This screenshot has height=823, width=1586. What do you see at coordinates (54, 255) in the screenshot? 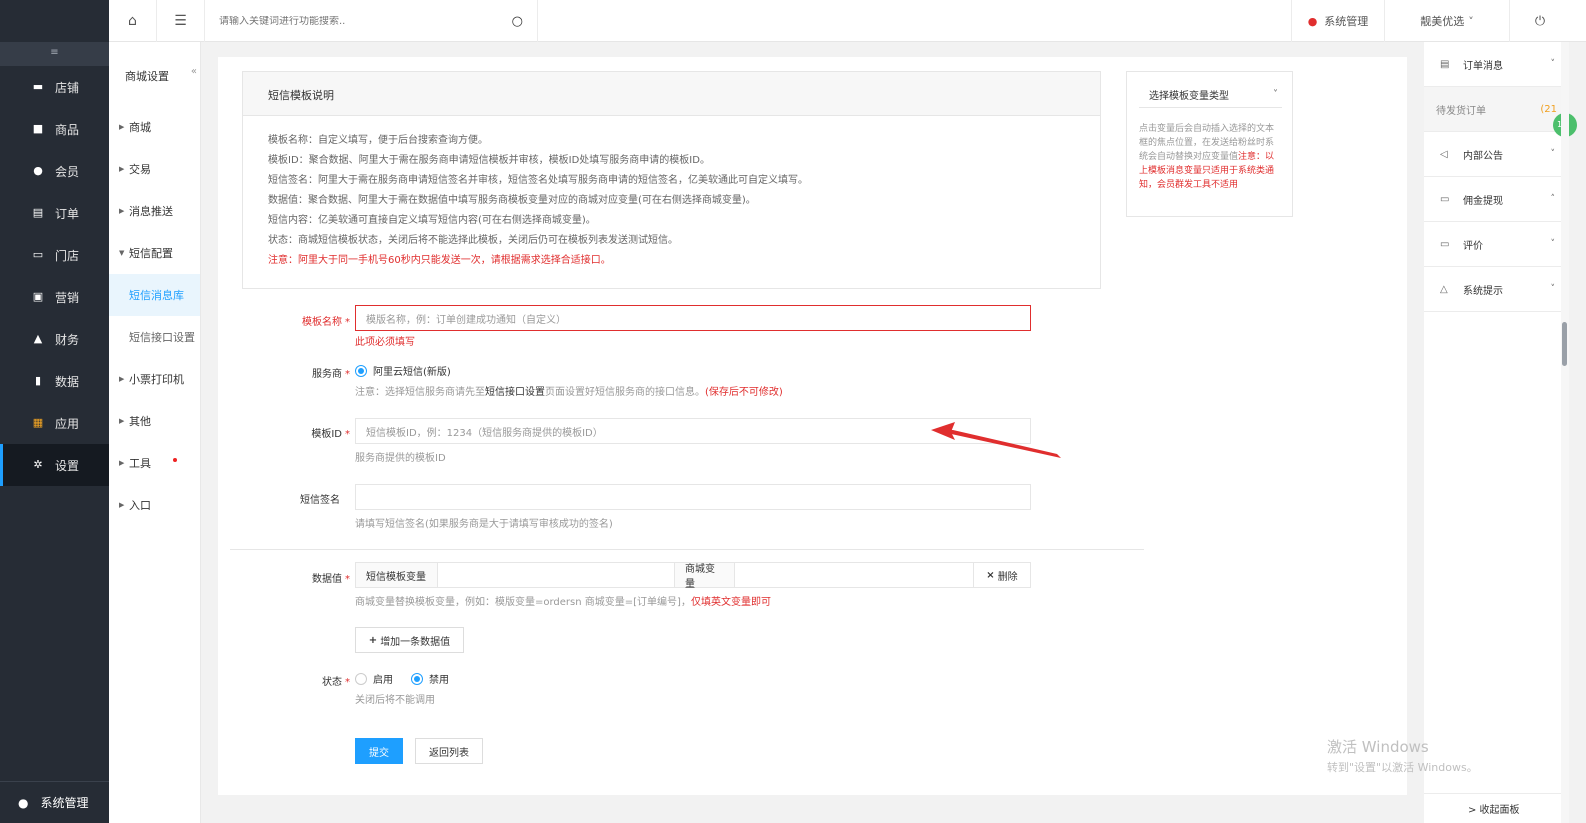
I see `nav-item-store: ▭ 门店` at bounding box center [54, 255].